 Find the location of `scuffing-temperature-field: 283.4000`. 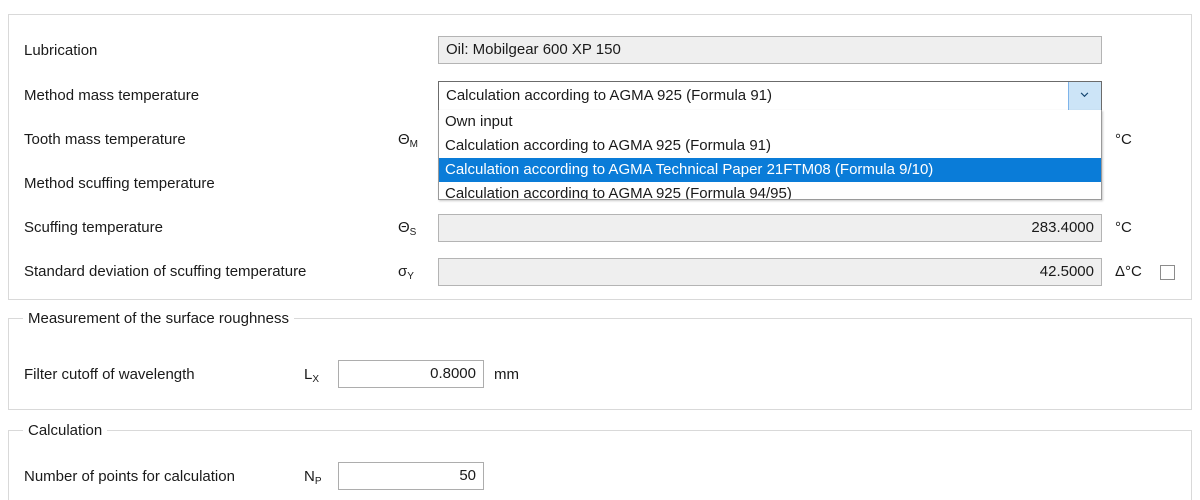

scuffing-temperature-field: 283.4000 is located at coordinates (770, 228).